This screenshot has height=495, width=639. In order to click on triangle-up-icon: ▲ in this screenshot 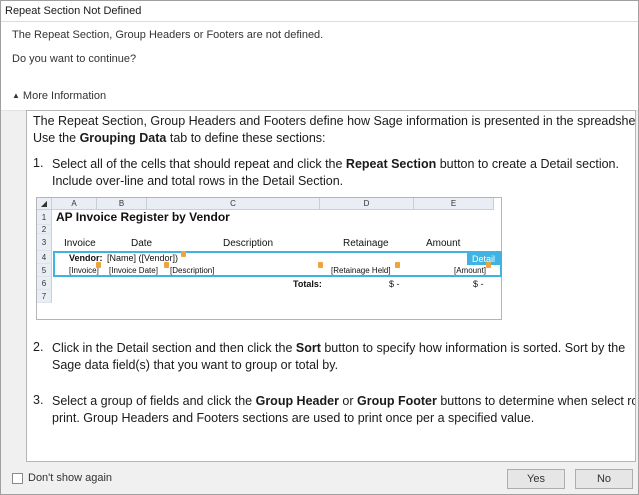, I will do `click(16, 95)`.